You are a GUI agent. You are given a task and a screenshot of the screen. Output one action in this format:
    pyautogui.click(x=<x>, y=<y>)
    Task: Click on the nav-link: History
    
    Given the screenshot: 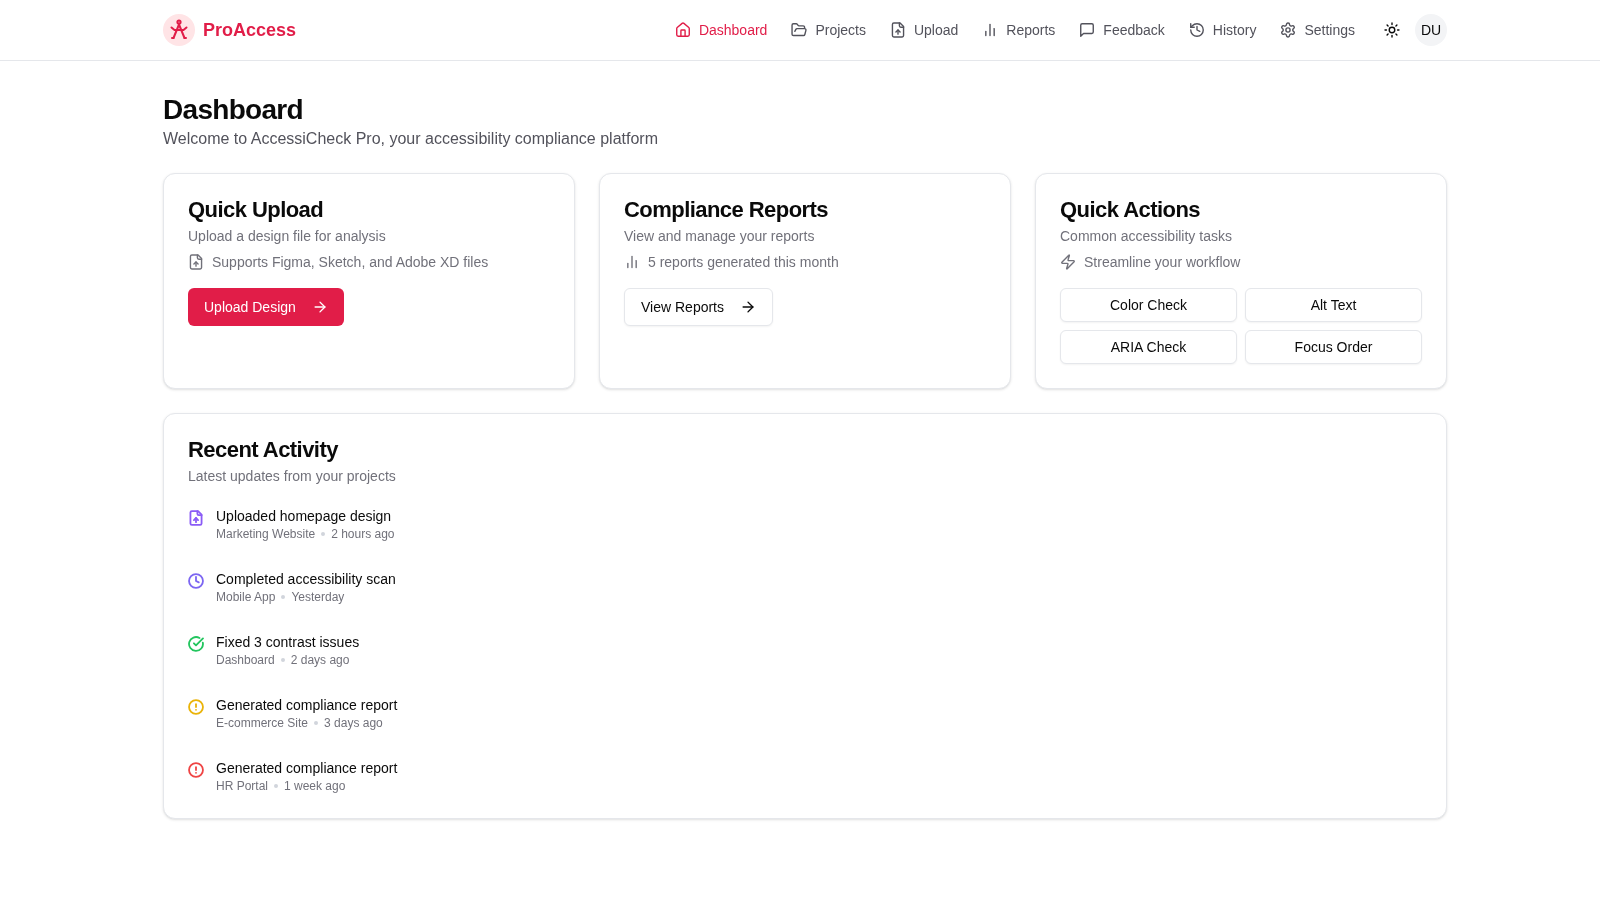 What is the action you would take?
    pyautogui.click(x=1222, y=30)
    